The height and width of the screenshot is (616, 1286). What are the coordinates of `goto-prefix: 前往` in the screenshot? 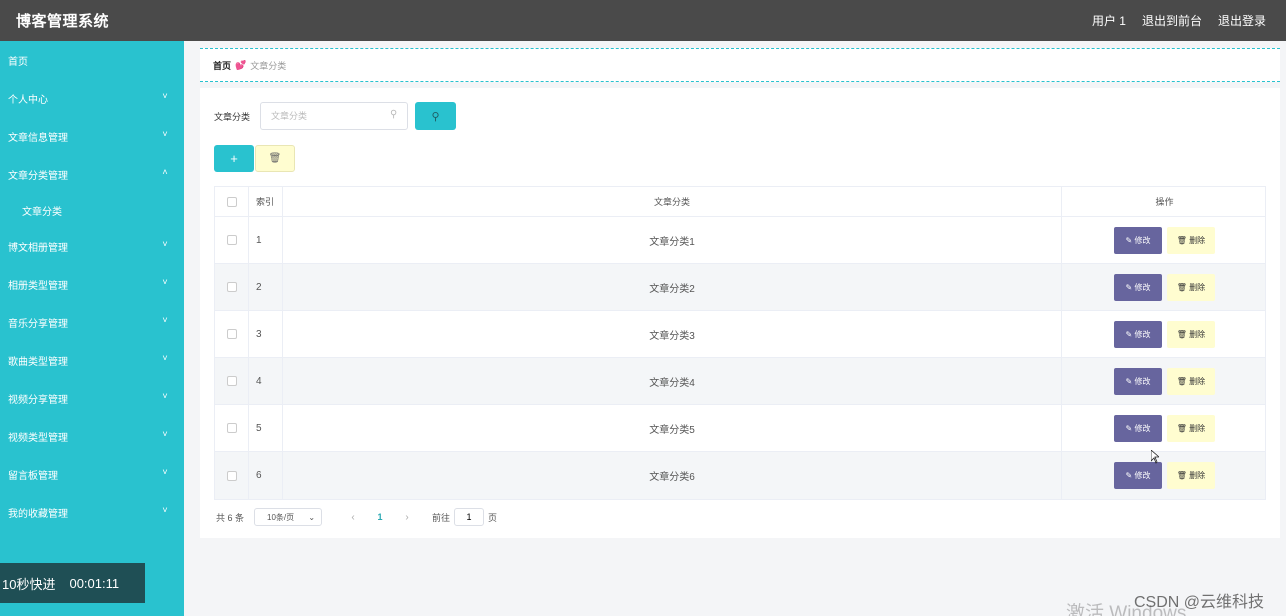 It's located at (441, 517).